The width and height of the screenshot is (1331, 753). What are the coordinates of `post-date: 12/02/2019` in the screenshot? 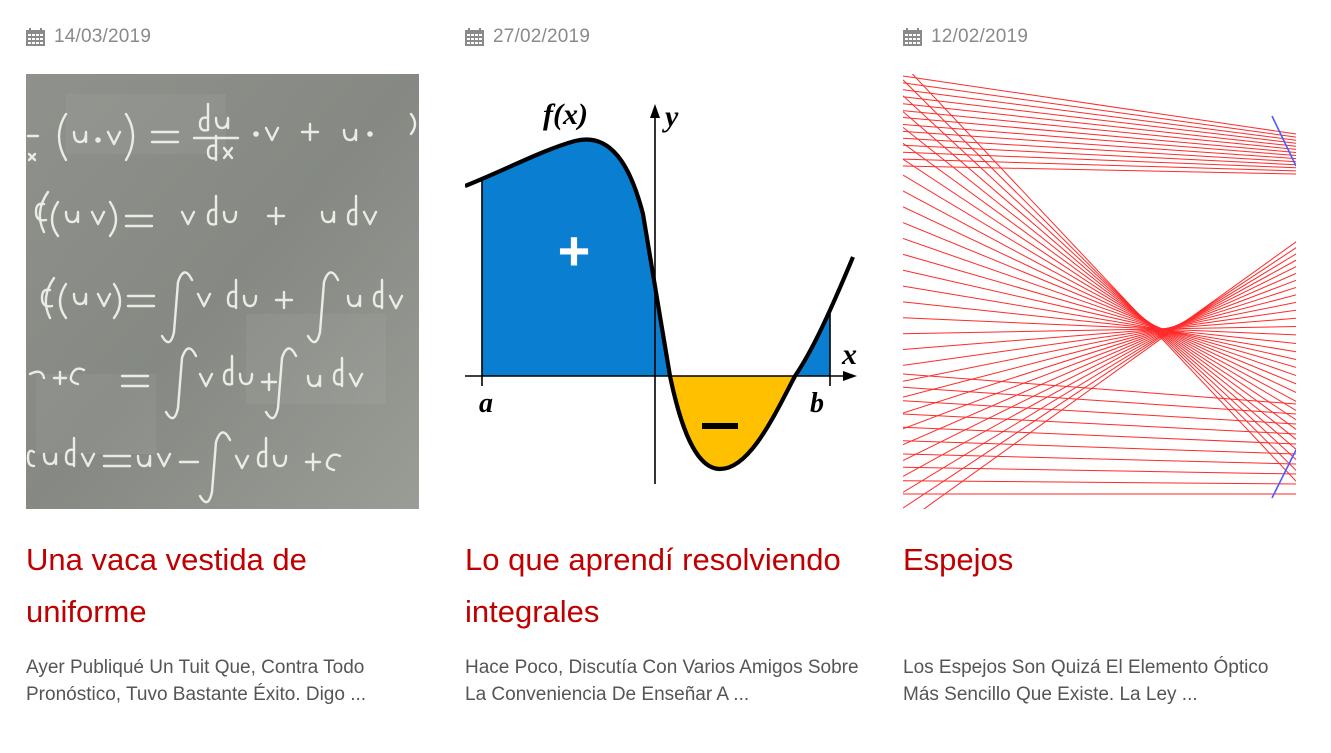 It's located at (965, 37).